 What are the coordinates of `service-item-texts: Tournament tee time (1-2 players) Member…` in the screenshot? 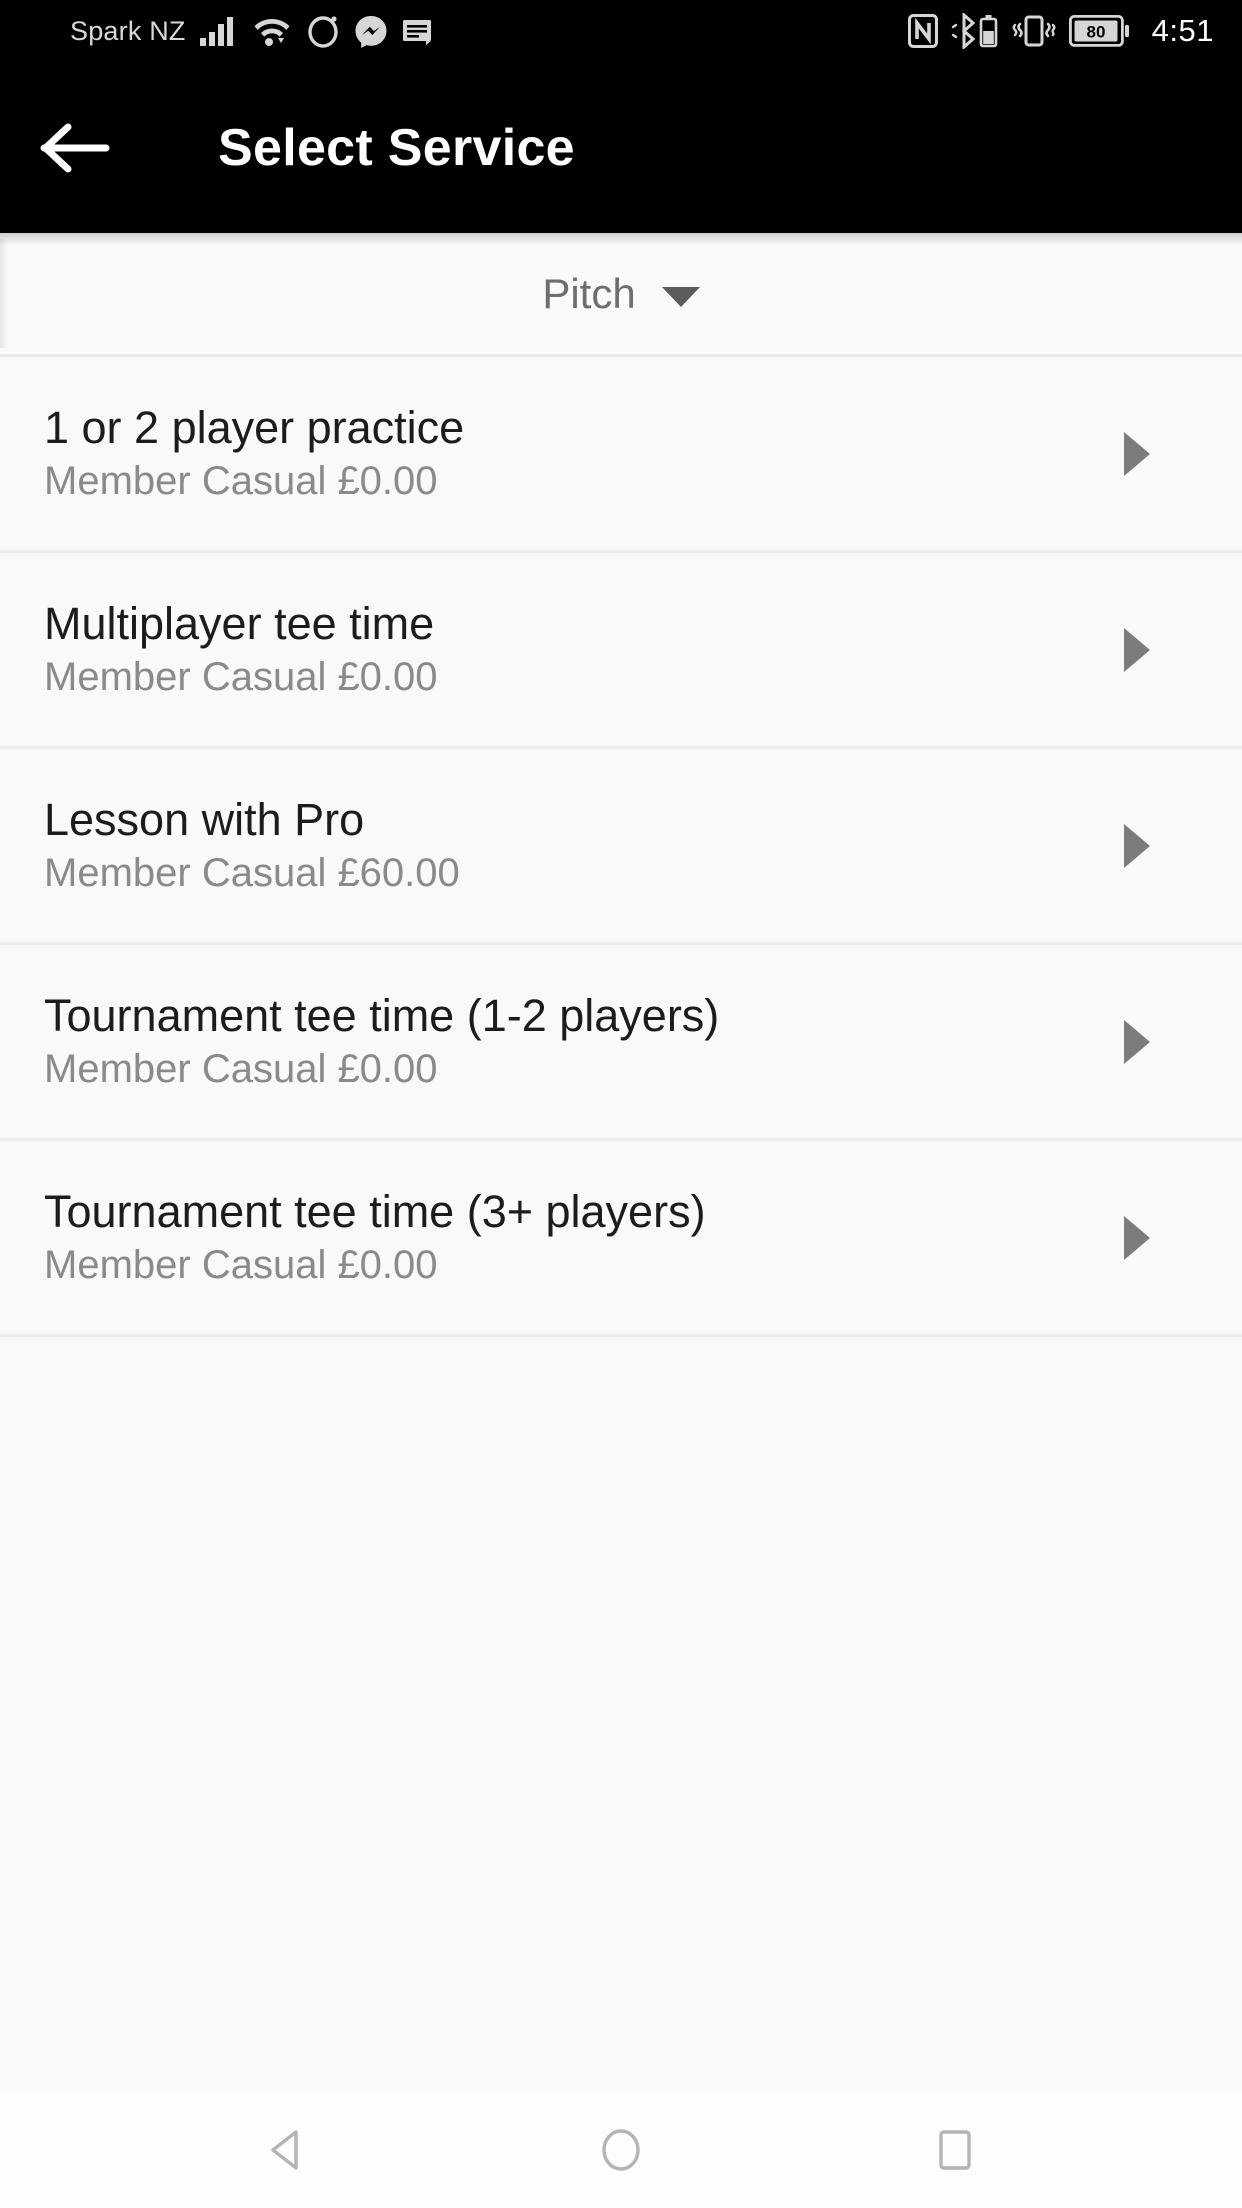 It's located at (584, 1041).